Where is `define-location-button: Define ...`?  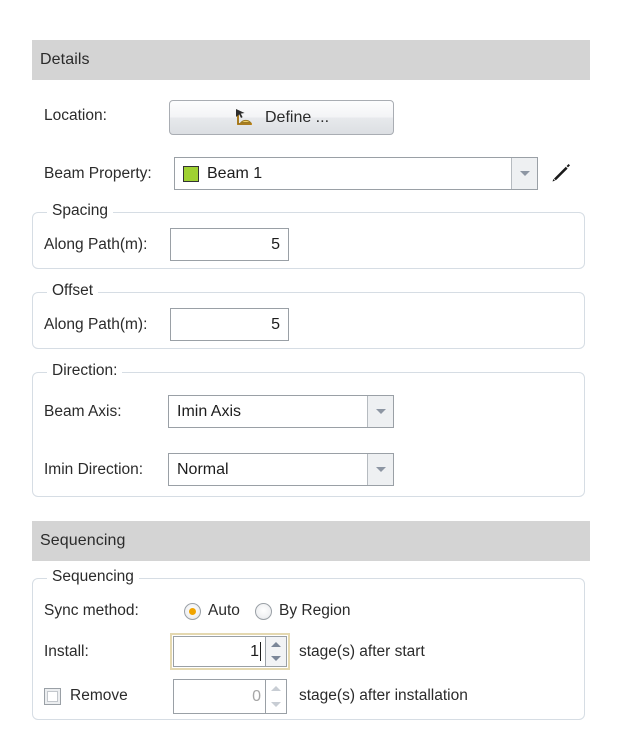 define-location-button: Define ... is located at coordinates (281, 117).